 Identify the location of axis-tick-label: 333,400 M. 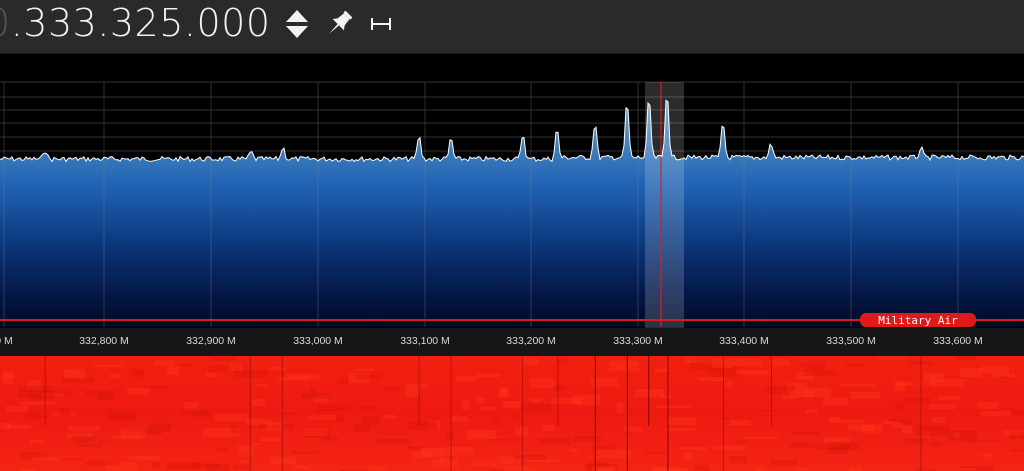
(744, 341).